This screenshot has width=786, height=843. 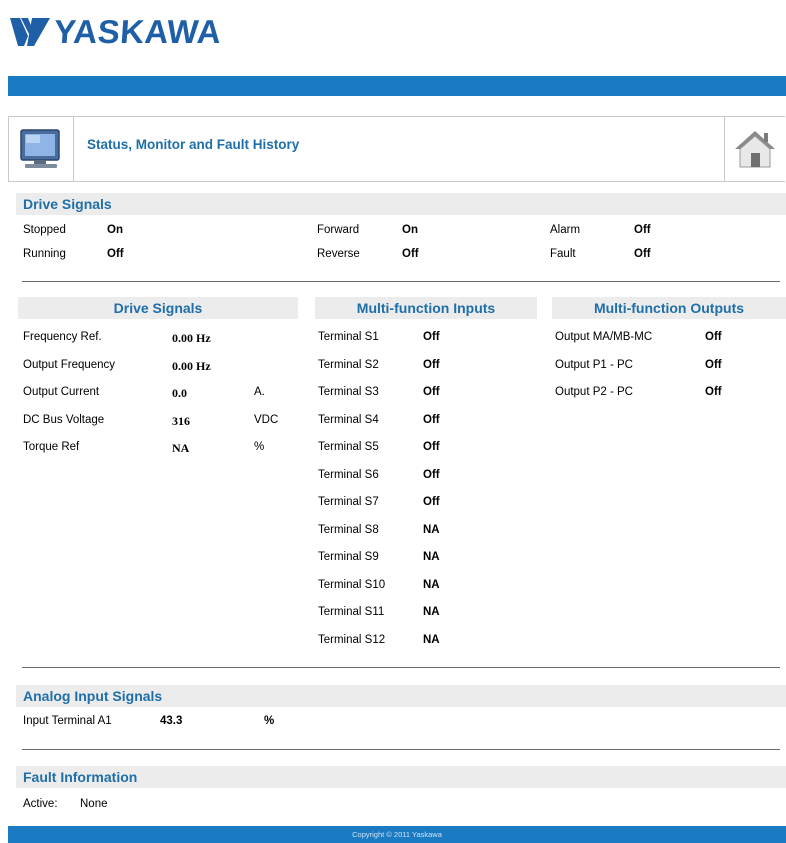 I want to click on drive-signal-label: Frequency Ref., so click(x=62, y=337).